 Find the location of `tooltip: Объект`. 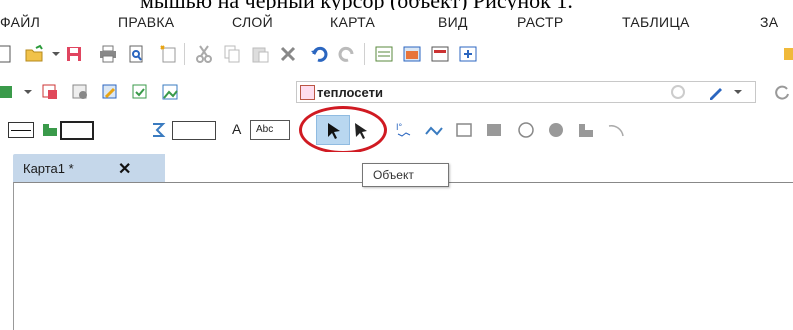

tooltip: Объект is located at coordinates (405, 175).